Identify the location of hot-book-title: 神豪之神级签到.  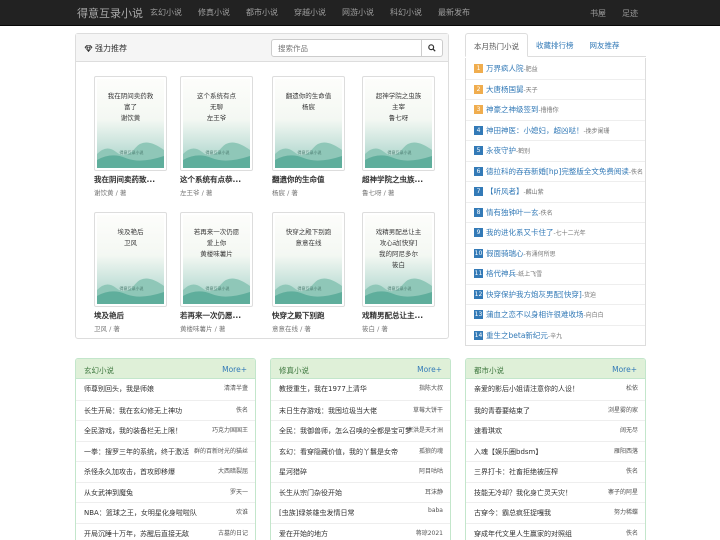
(512, 109).